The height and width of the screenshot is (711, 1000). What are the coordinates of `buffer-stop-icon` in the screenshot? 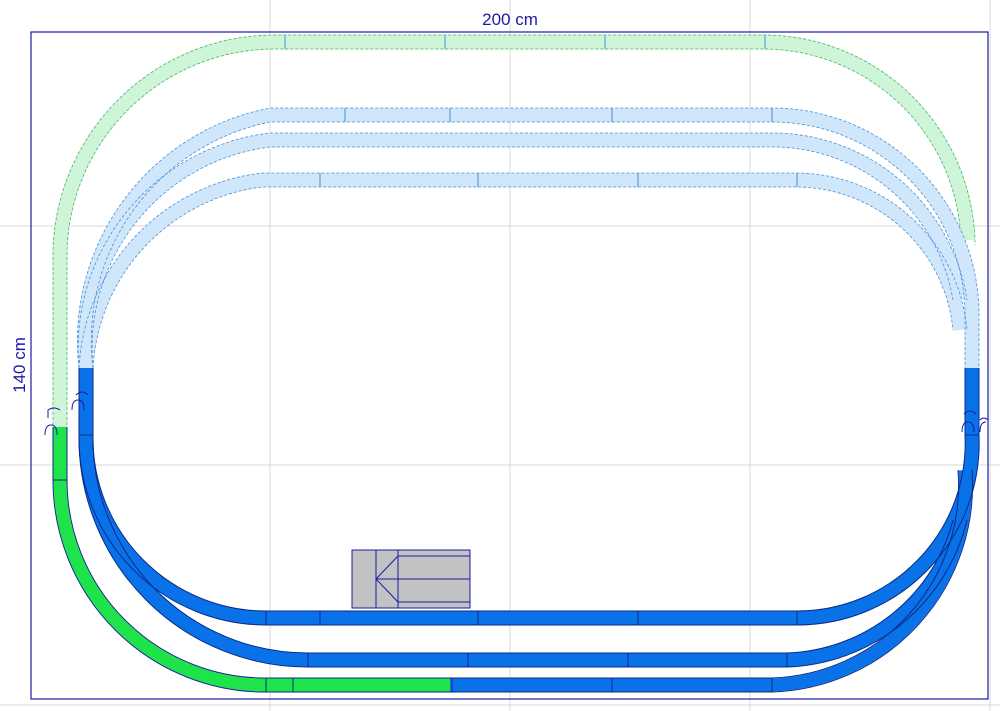 It's located at (984, 425).